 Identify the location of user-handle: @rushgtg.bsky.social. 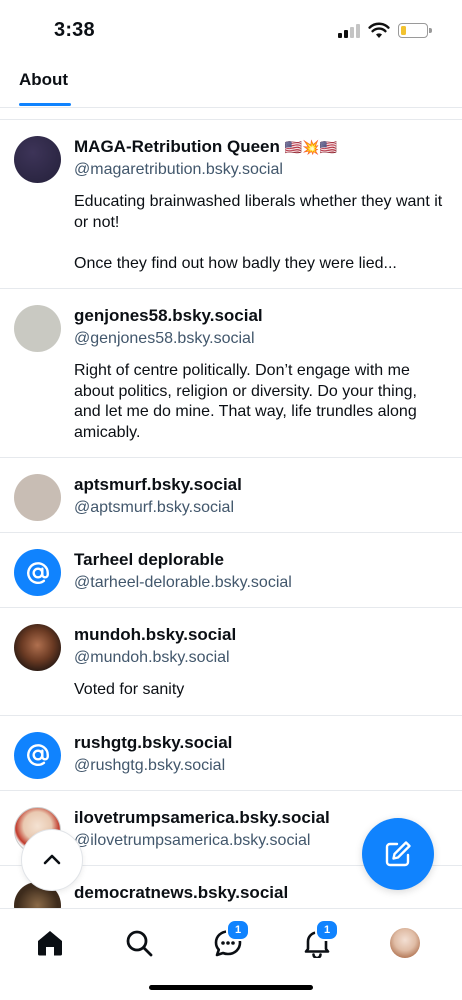
(150, 765).